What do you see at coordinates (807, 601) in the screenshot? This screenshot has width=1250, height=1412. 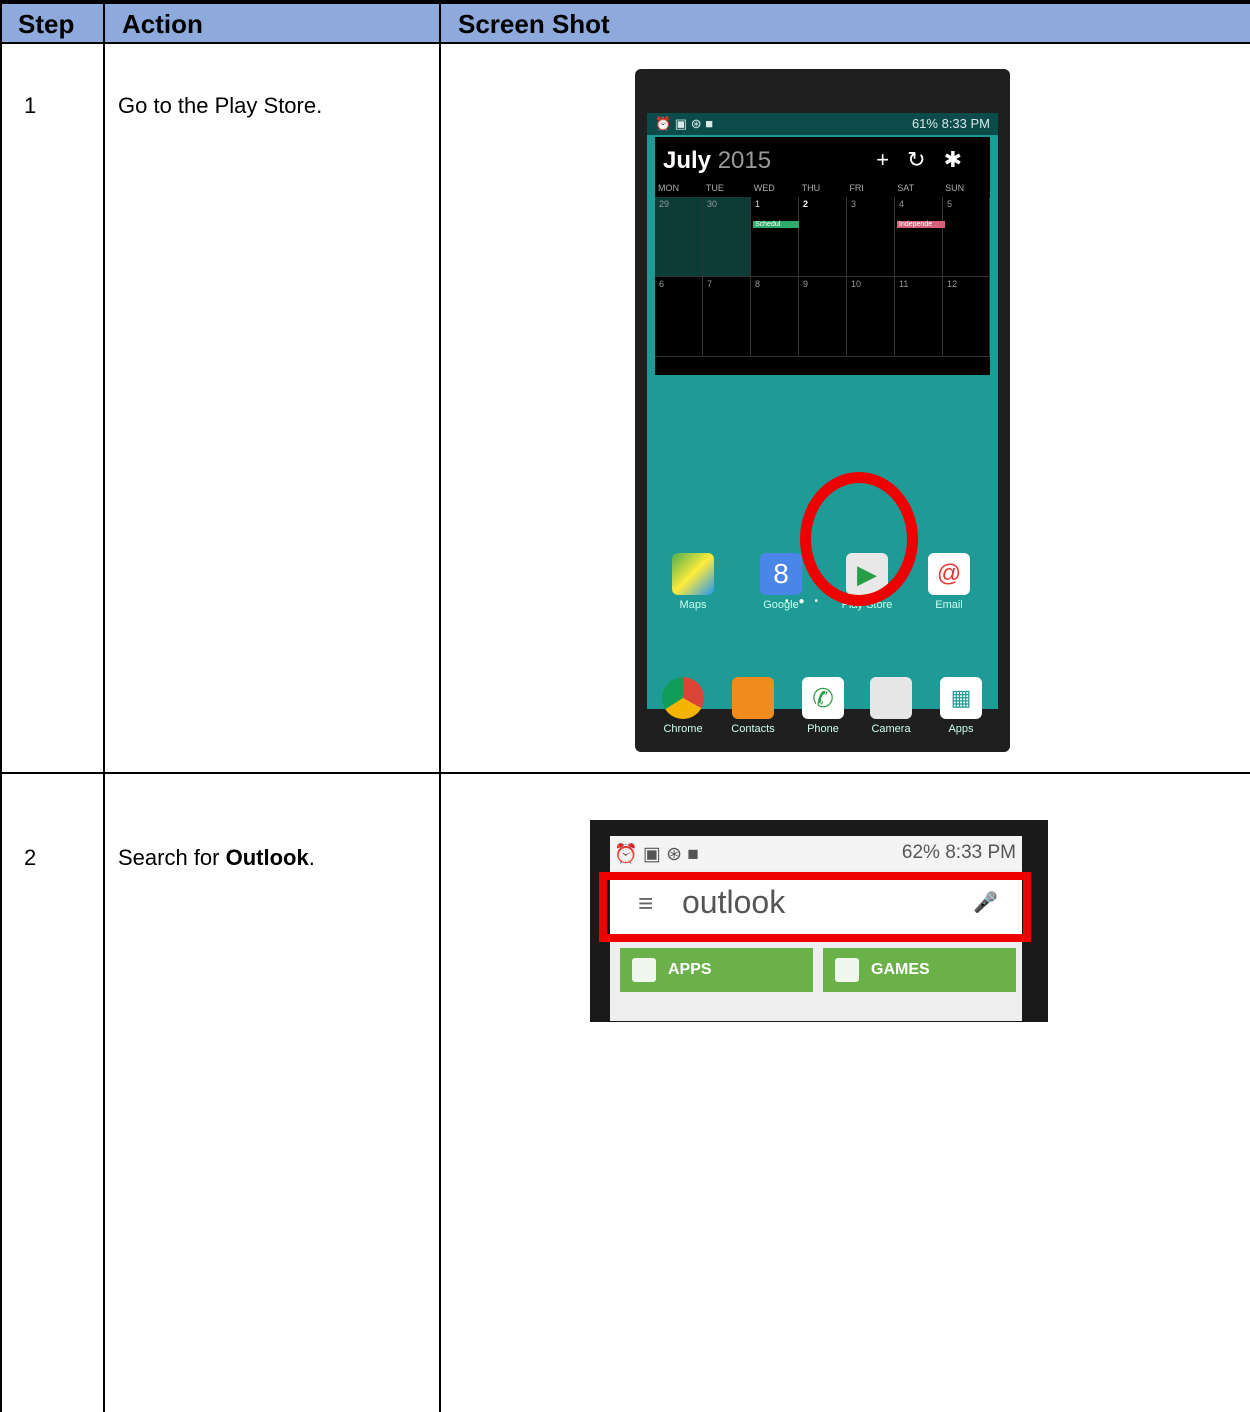 I see `page-indicator: •●•` at bounding box center [807, 601].